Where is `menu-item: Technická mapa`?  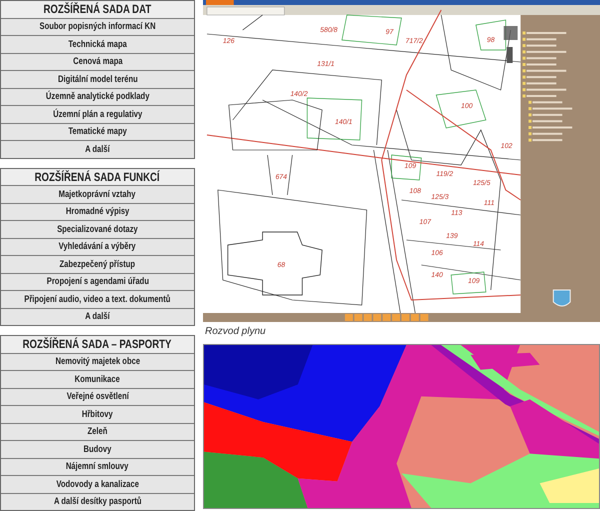
menu-item: Technická mapa is located at coordinates (97, 43).